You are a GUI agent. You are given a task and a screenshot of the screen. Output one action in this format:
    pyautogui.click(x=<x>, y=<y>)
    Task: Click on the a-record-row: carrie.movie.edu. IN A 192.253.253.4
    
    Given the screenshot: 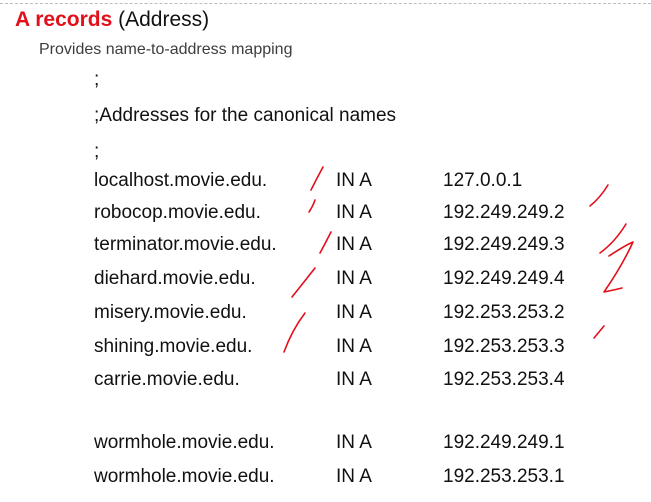 What is the action you would take?
    pyautogui.click(x=325, y=380)
    